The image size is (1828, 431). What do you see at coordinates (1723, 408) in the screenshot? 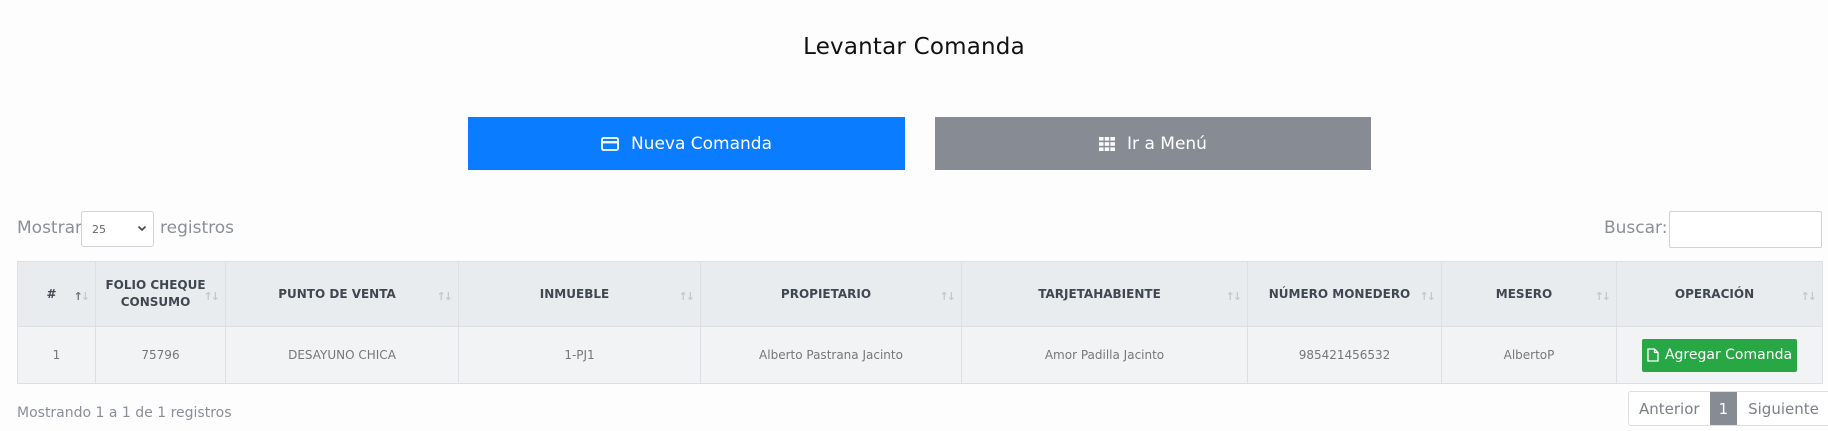
I see `pagination-page-1: 1` at bounding box center [1723, 408].